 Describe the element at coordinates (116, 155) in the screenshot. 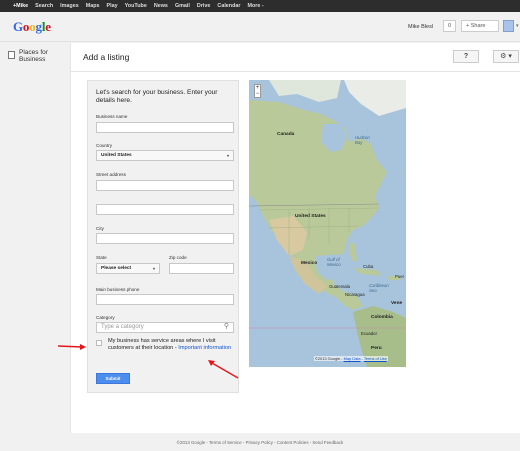

I see `country-value: United States` at that location.